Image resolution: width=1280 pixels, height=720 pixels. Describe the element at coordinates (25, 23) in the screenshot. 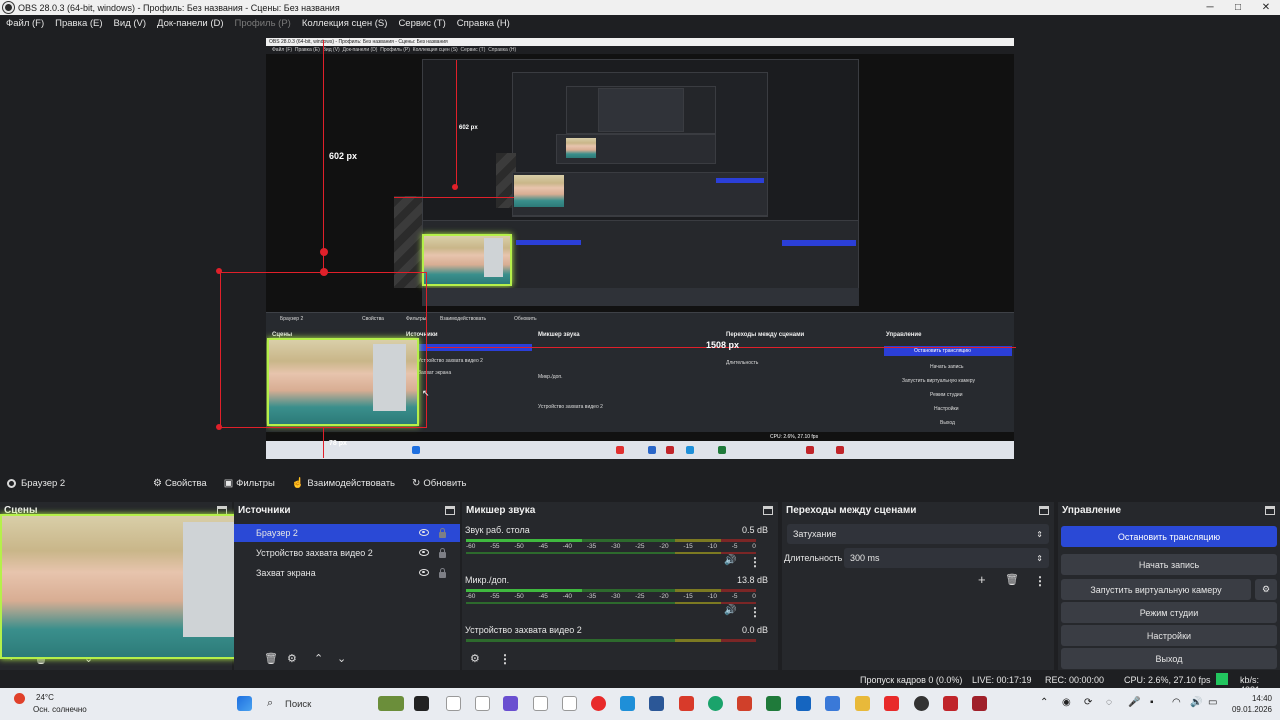

I see `menu-file: Файл (F)` at that location.